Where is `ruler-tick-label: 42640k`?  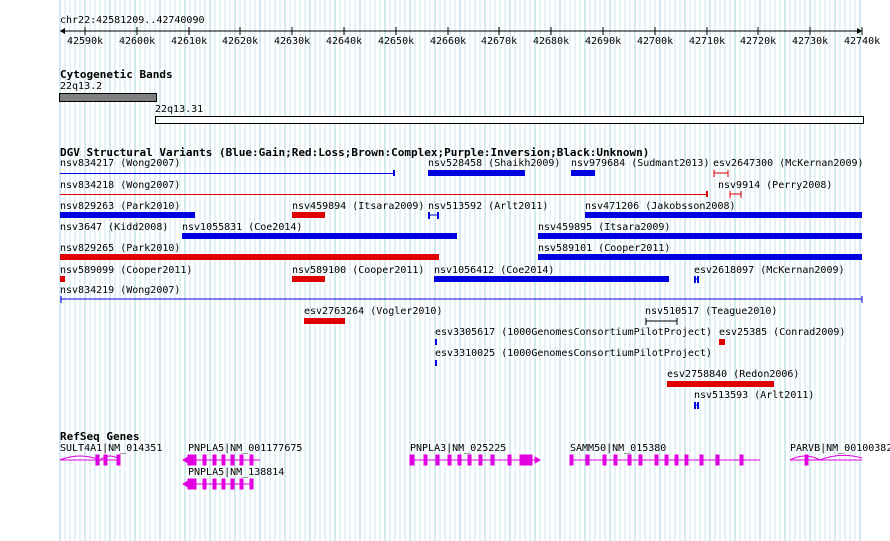 ruler-tick-label: 42640k is located at coordinates (344, 41).